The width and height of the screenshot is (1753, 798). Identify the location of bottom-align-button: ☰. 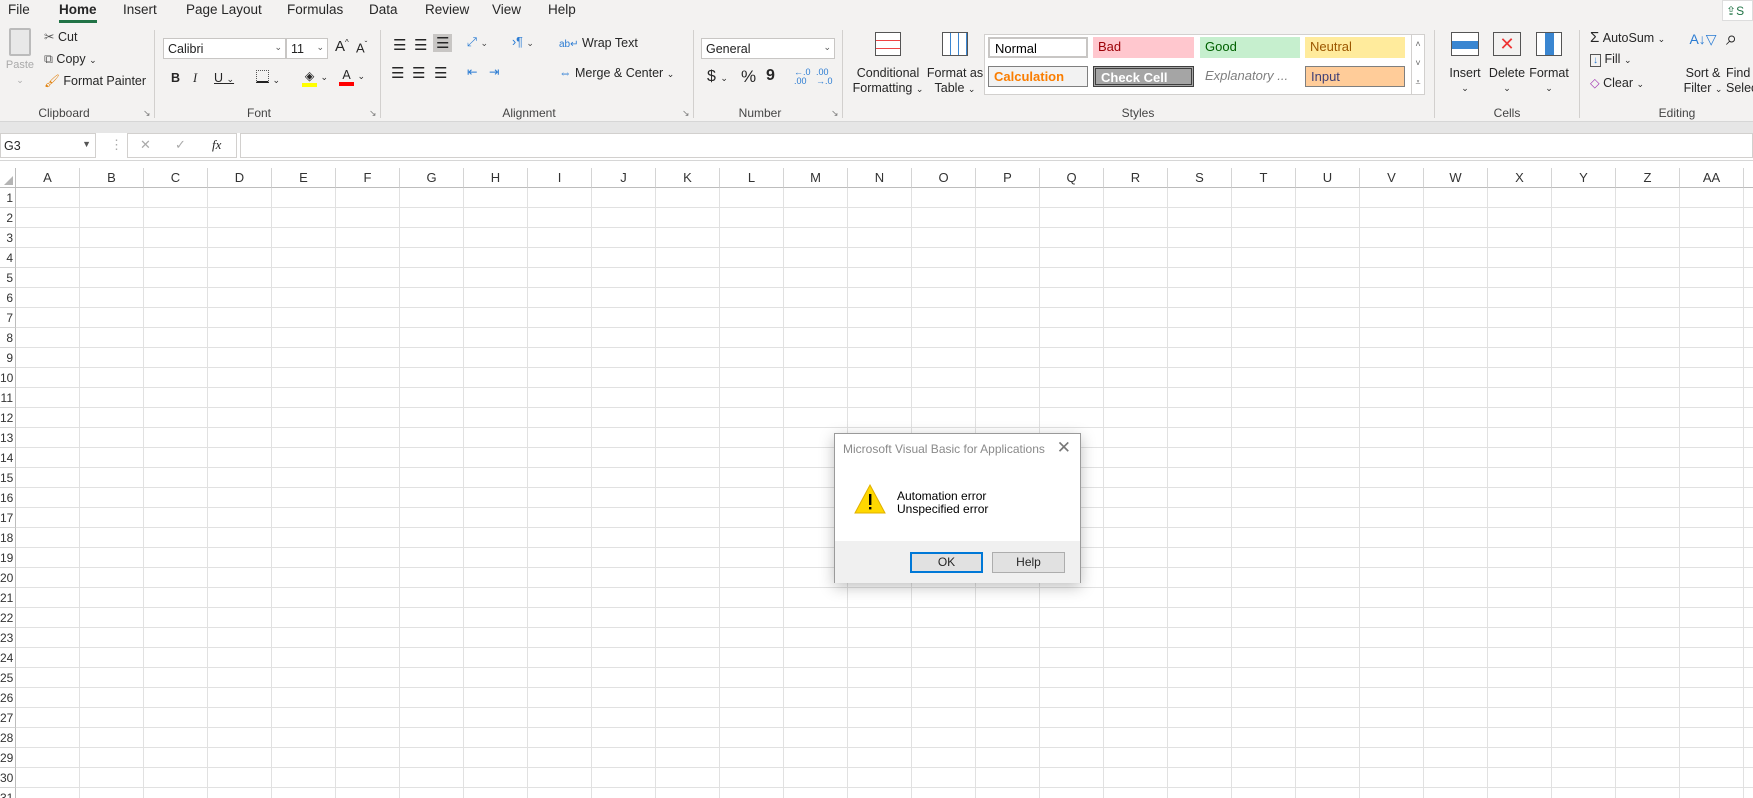
(443, 43).